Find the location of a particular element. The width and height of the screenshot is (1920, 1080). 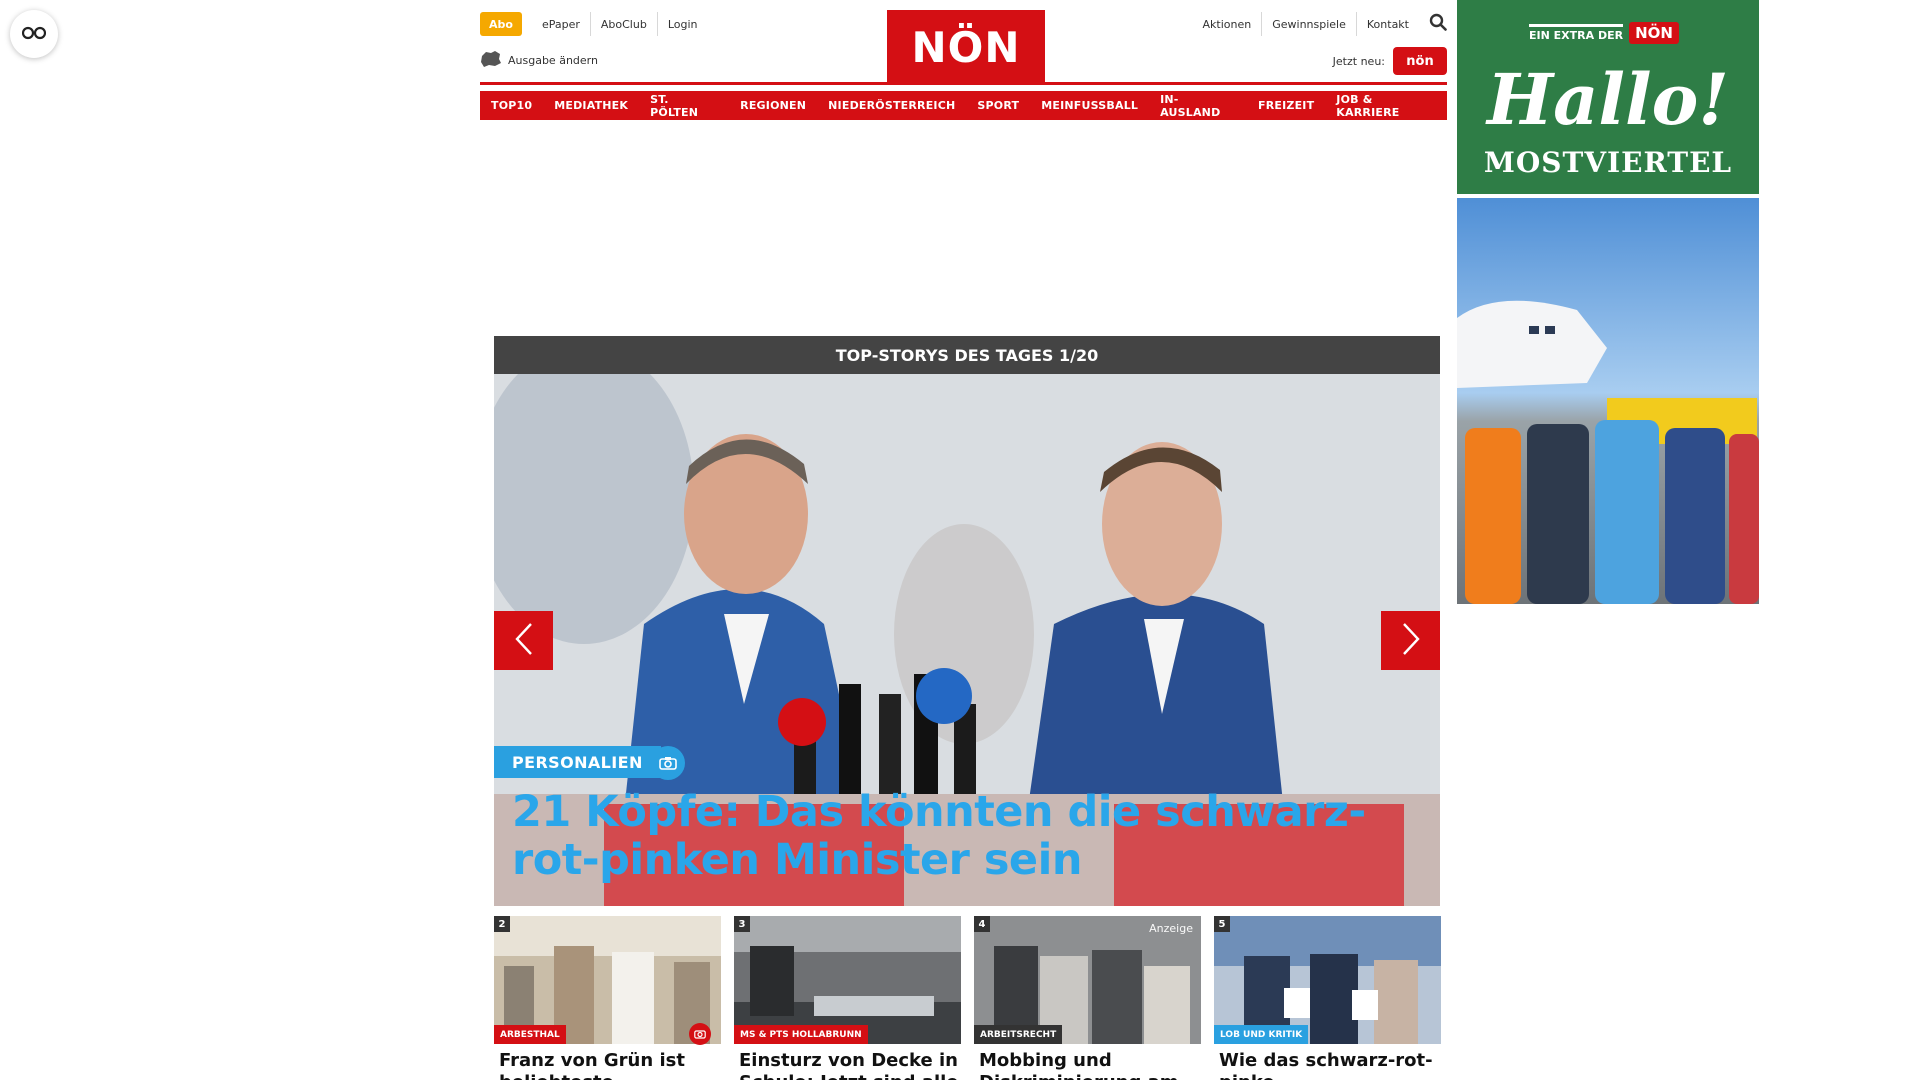

story-category: LOB UND KRITIK is located at coordinates (1261, 1034).